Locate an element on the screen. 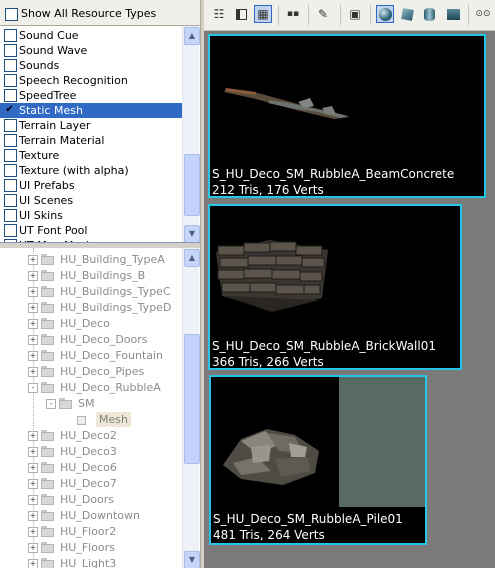 The image size is (495, 568). list-view-icon: ☷ is located at coordinates (219, 14).